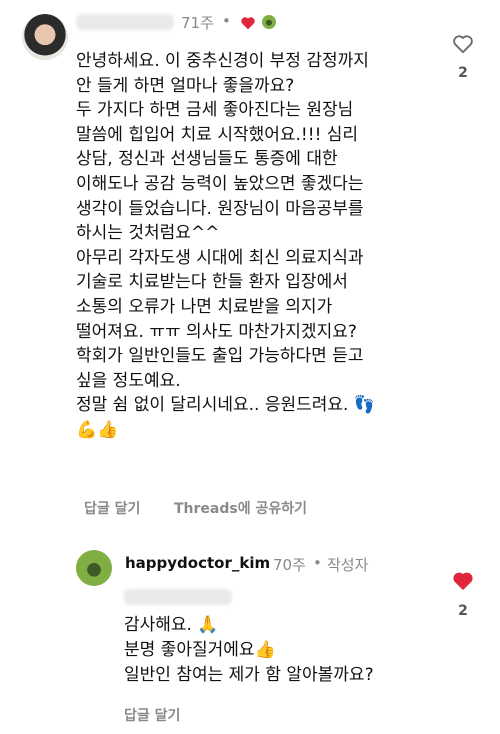 This screenshot has width=500, height=734. Describe the element at coordinates (204, 306) in the screenshot. I see `comment-line: 소통의 오류가 나면 치료받을 의지가` at that location.